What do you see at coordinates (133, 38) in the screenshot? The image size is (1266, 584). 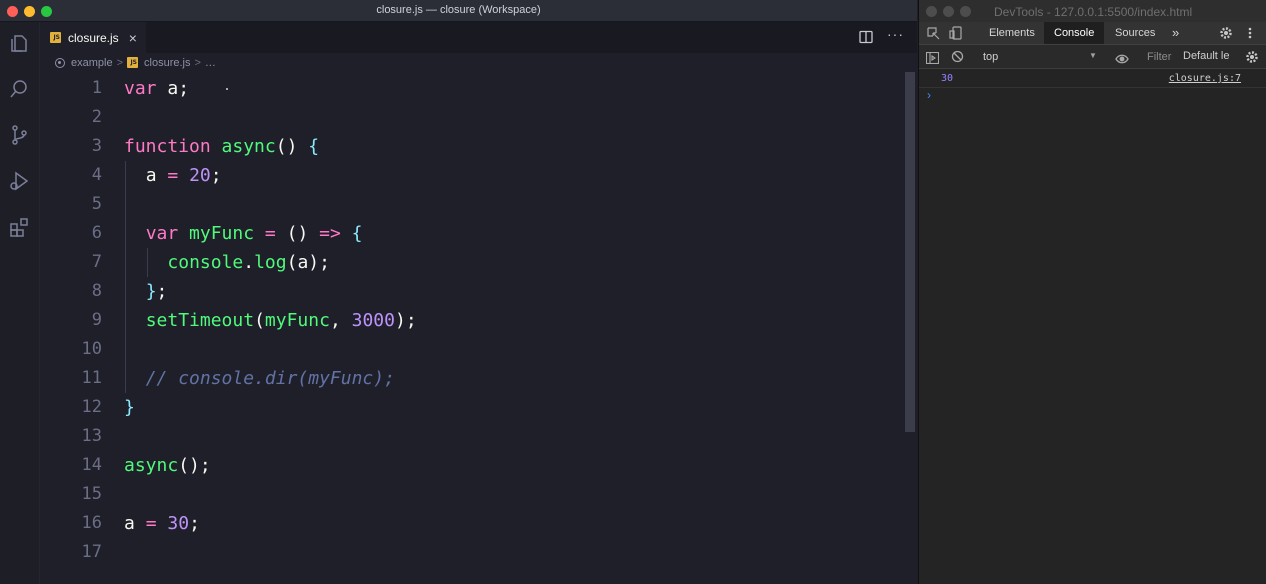 I see `tab-close-icon: ×` at bounding box center [133, 38].